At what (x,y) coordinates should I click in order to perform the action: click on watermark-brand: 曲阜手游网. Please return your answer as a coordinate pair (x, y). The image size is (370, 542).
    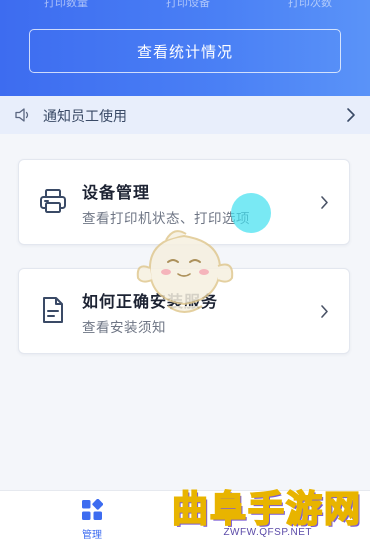
    Looking at the image, I should click on (266, 509).